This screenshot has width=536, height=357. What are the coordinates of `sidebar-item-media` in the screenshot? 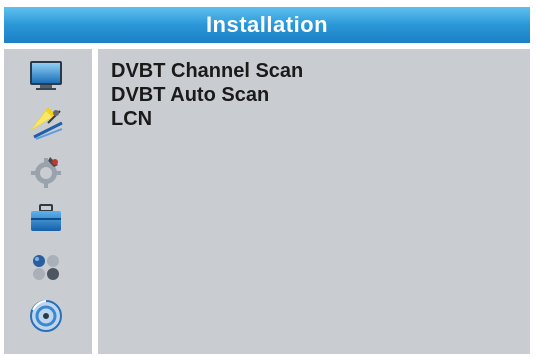 It's located at (46, 317).